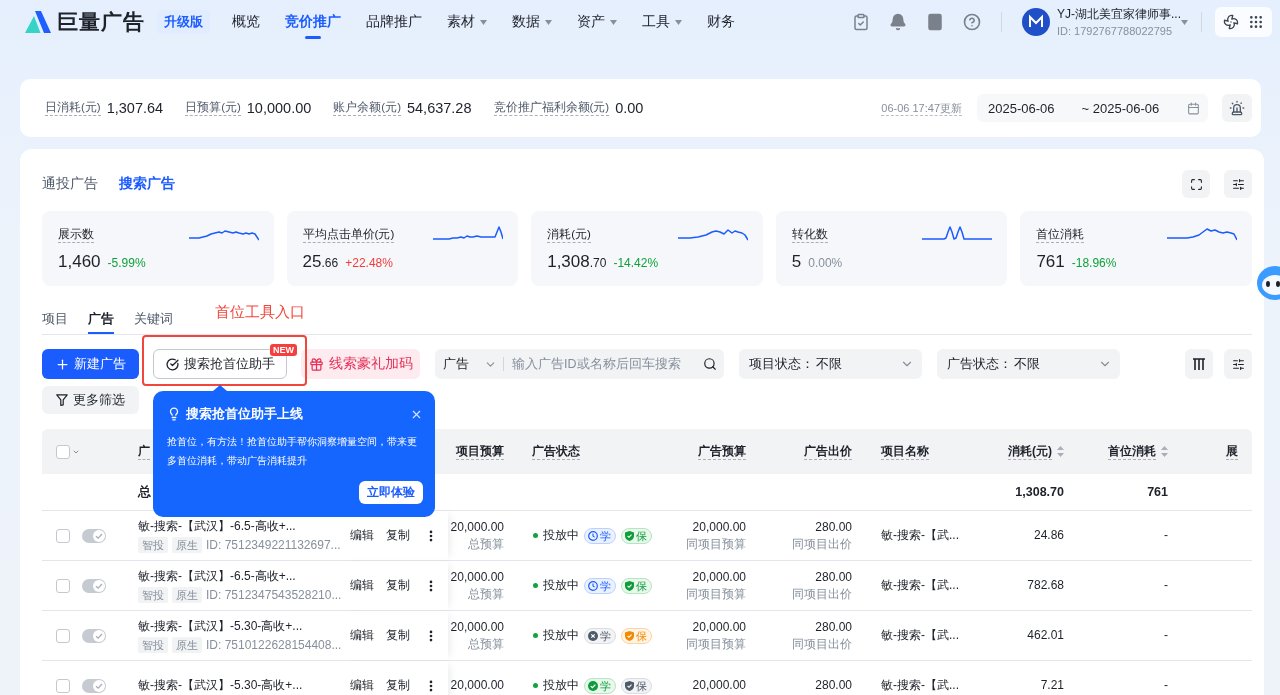  I want to click on spend-value: 24.86, so click(1048, 535).